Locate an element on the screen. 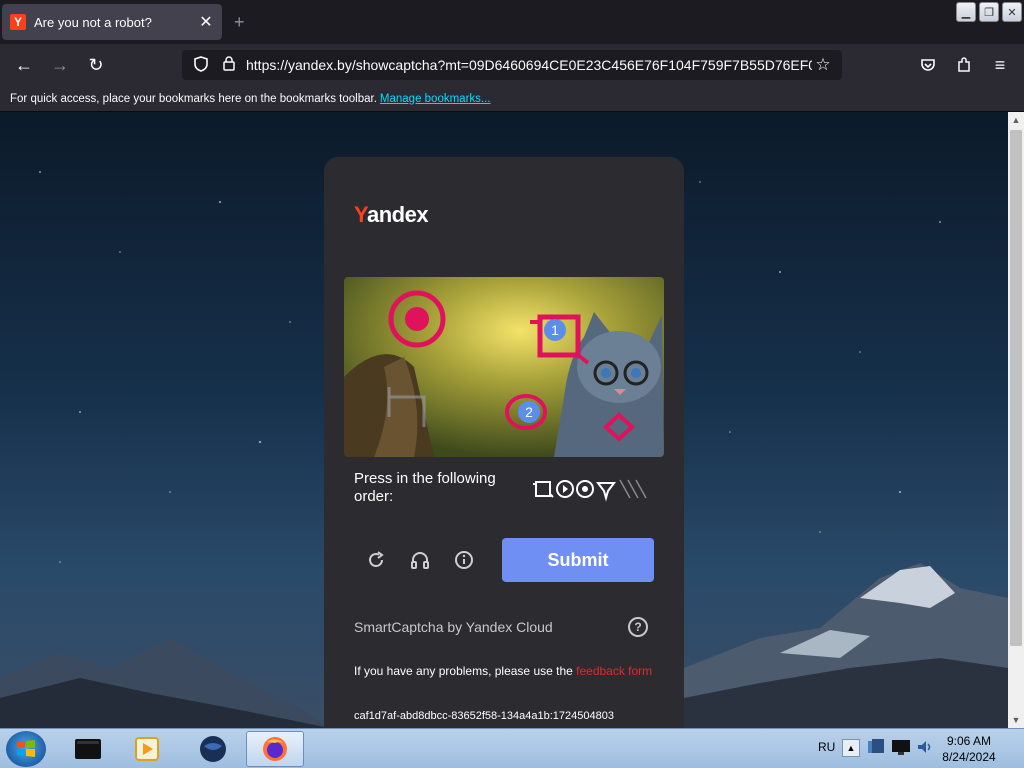 Image resolution: width=1024 pixels, height=768 pixels. taskbar-firefox-icon is located at coordinates (275, 749).